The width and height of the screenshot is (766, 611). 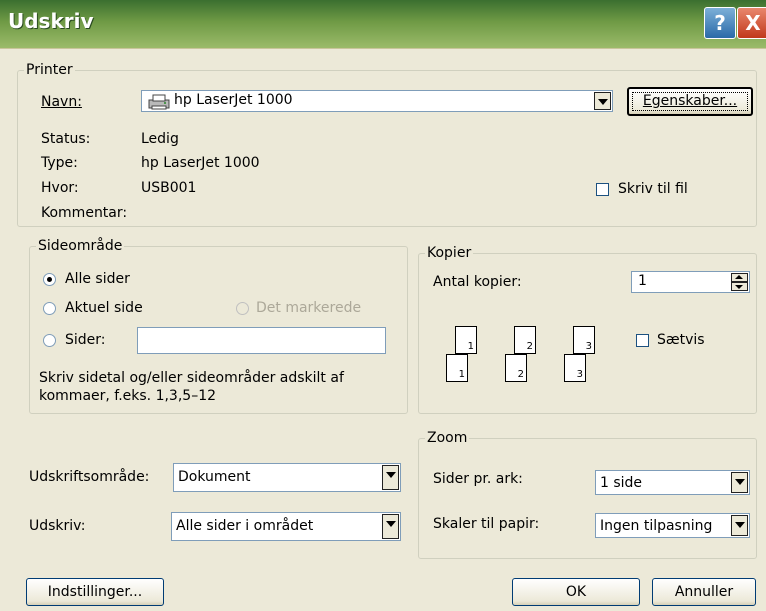 What do you see at coordinates (49, 70) in the screenshot?
I see `printer-legend: Printer` at bounding box center [49, 70].